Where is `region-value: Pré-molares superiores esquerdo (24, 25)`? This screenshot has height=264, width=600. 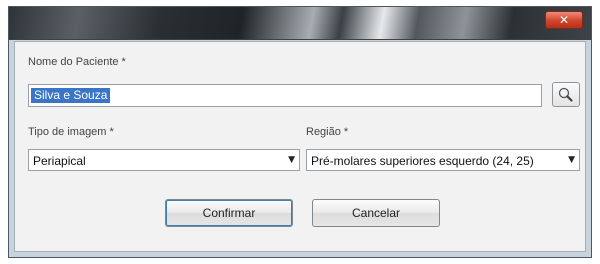
region-value: Pré-molares superiores esquerdo (24, 25) is located at coordinates (422, 161).